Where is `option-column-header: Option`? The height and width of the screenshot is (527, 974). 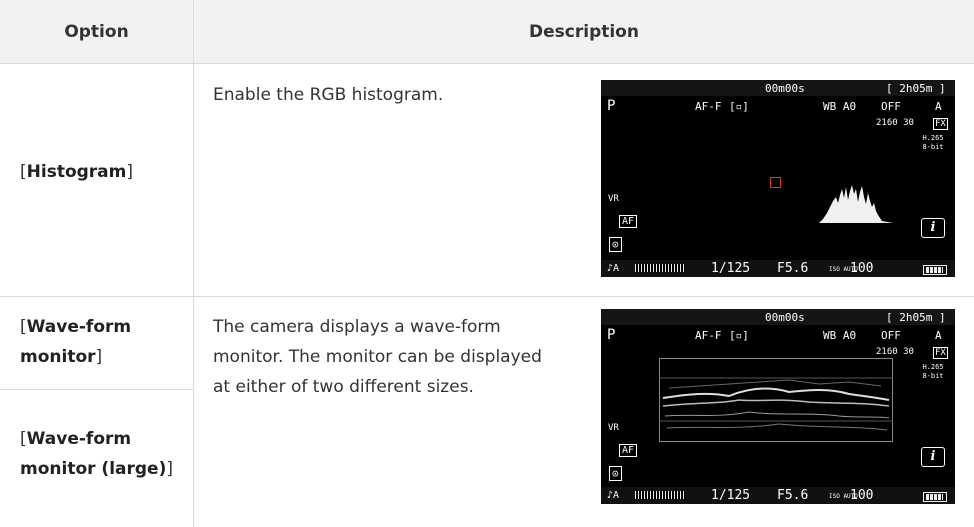
option-column-header: Option is located at coordinates (97, 31).